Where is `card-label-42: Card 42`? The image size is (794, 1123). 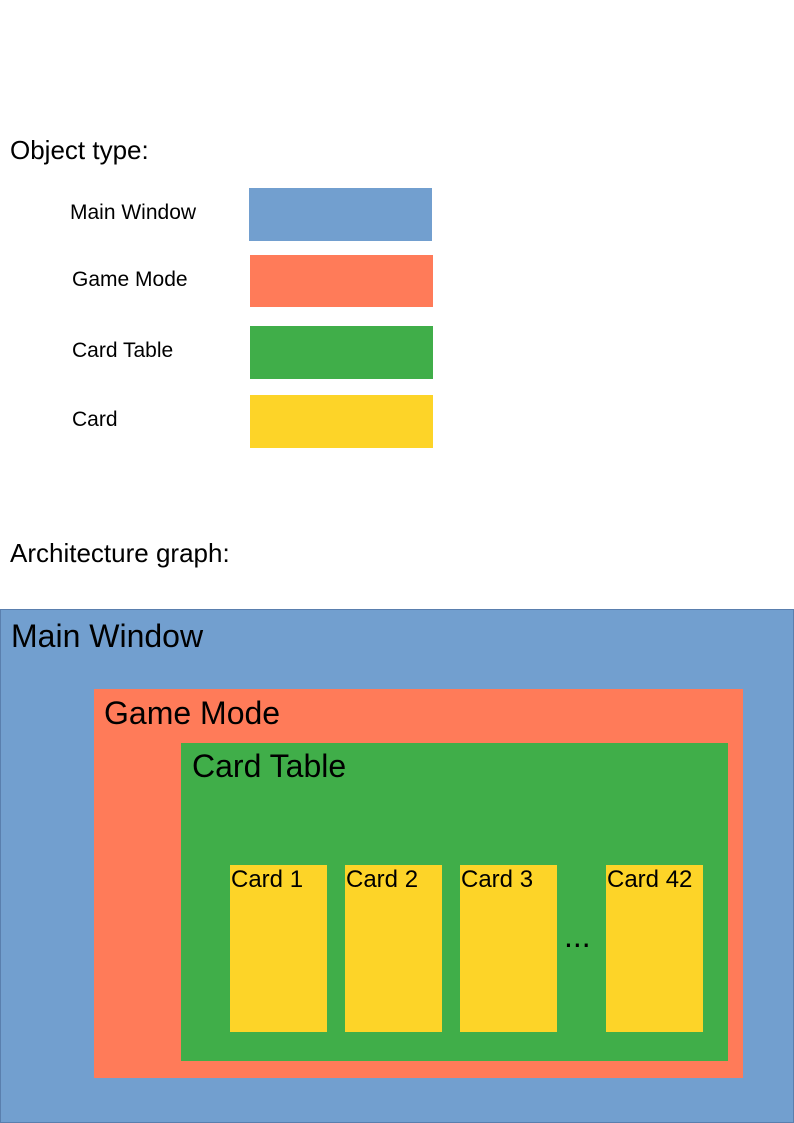
card-label-42: Card 42 is located at coordinates (650, 879).